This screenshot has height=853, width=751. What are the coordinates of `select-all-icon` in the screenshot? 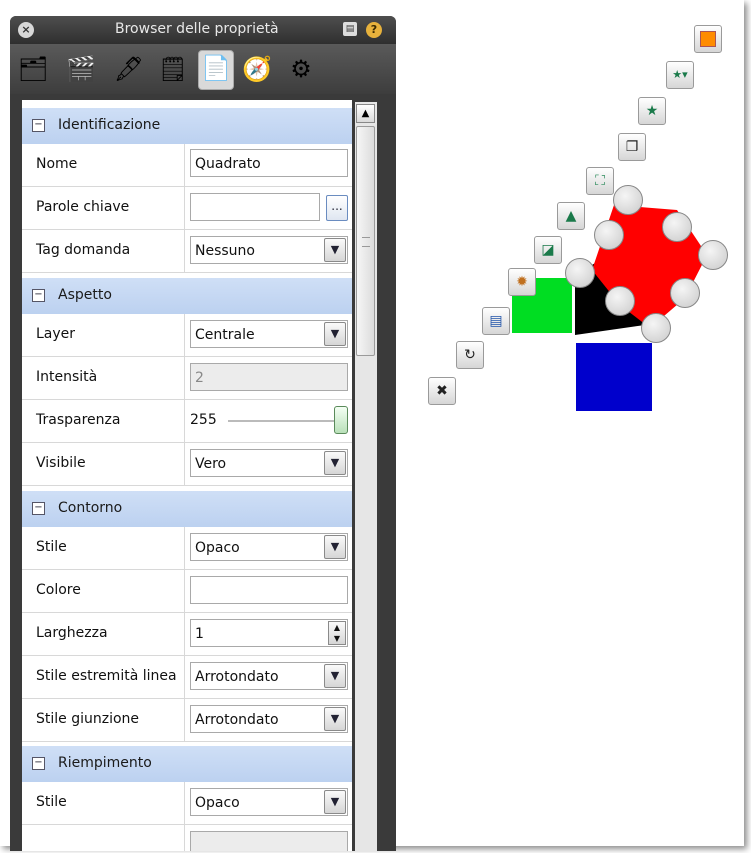 It's located at (708, 39).